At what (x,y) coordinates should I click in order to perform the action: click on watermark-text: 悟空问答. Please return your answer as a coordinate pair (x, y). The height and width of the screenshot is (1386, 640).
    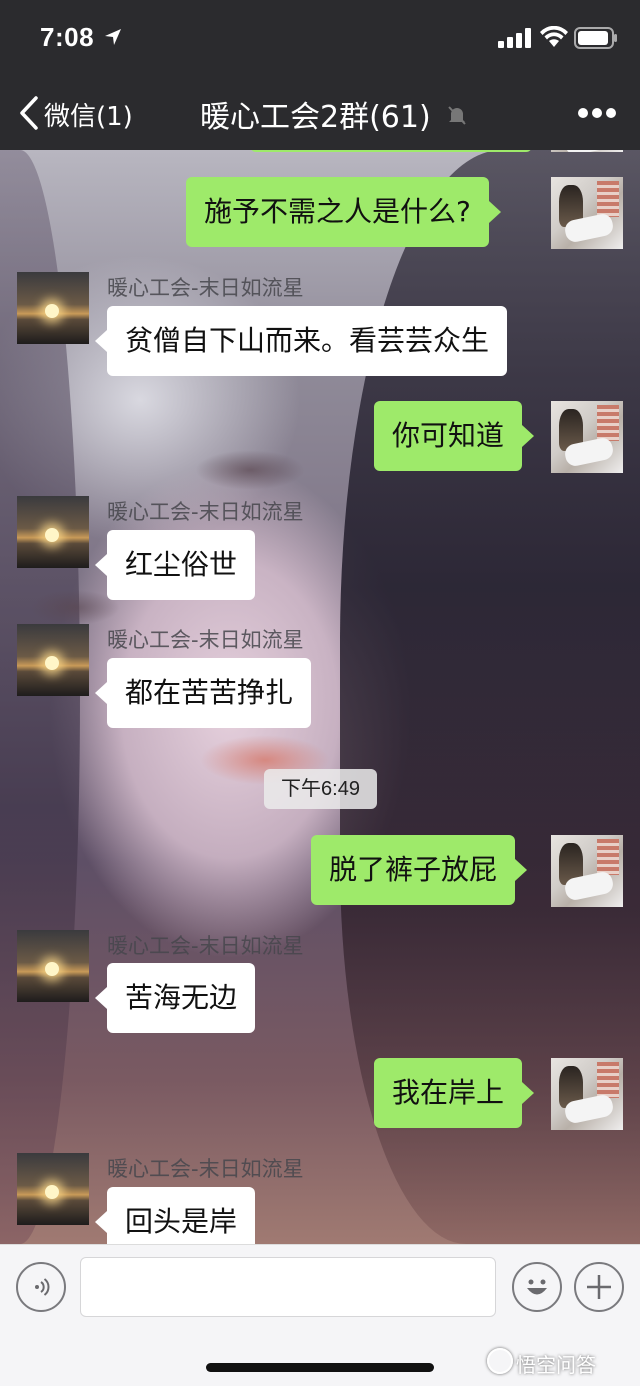
    Looking at the image, I should click on (556, 1365).